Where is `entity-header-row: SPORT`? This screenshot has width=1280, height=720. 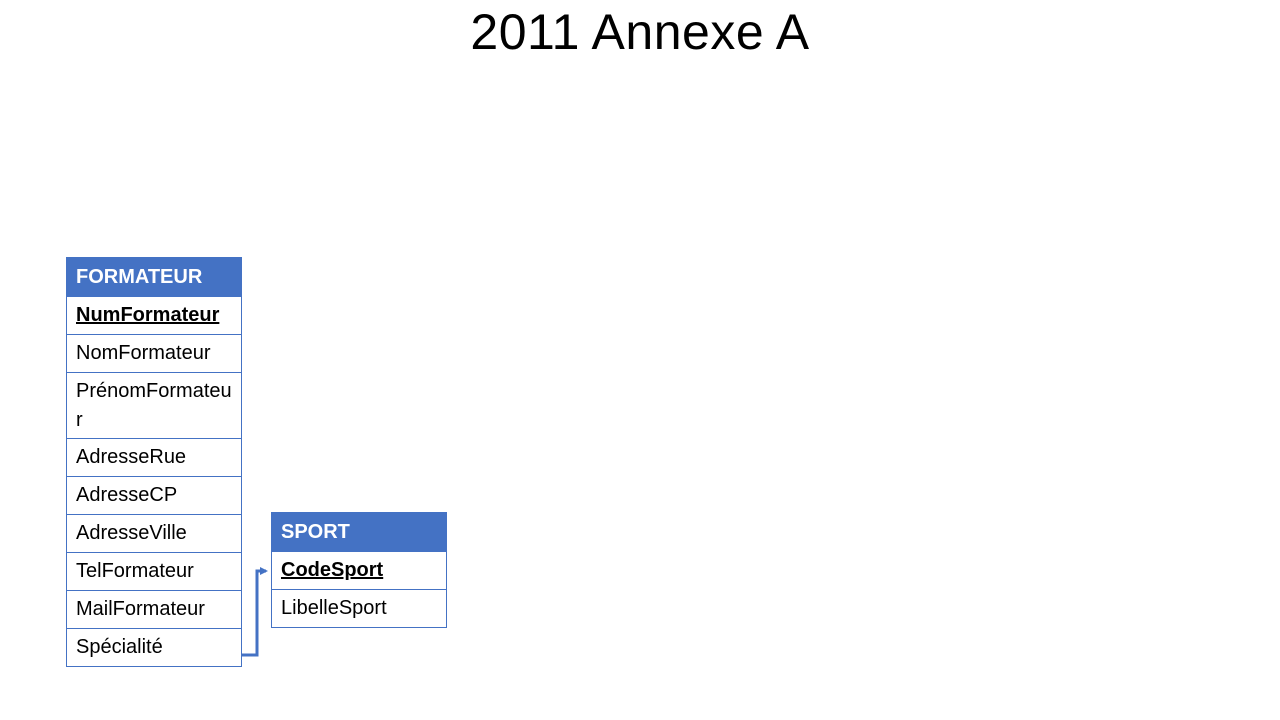 entity-header-row: SPORT is located at coordinates (359, 532).